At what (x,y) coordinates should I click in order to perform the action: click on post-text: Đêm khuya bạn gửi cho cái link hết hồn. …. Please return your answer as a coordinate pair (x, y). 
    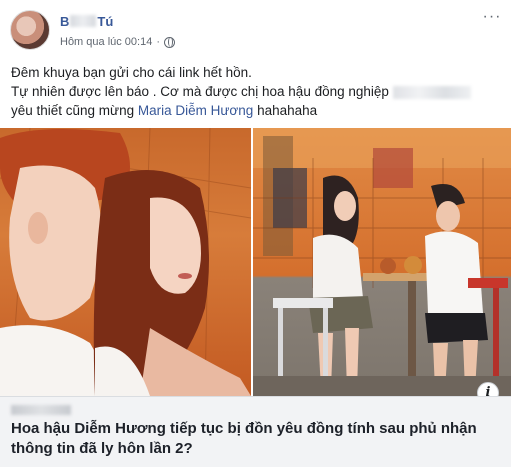
    Looking at the image, I should click on (256, 91).